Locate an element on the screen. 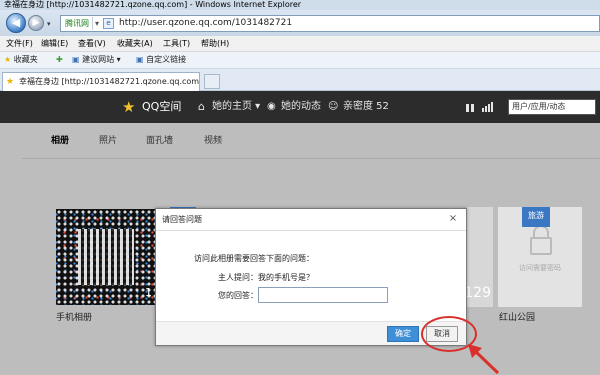 Image resolution: width=600 pixels, height=375 pixels. album-cover-mobile: 1 is located at coordinates (106, 257).